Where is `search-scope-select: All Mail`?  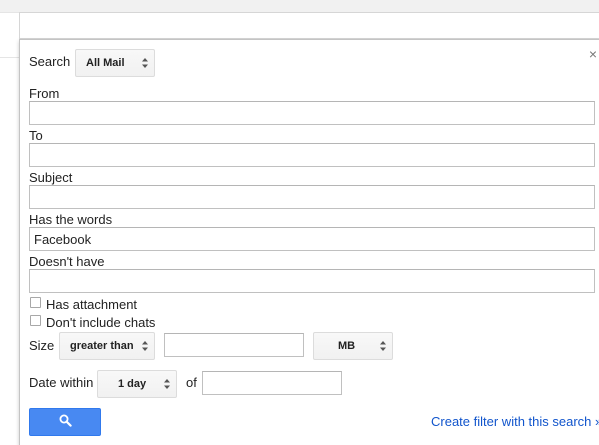 search-scope-select: All Mail is located at coordinates (115, 63).